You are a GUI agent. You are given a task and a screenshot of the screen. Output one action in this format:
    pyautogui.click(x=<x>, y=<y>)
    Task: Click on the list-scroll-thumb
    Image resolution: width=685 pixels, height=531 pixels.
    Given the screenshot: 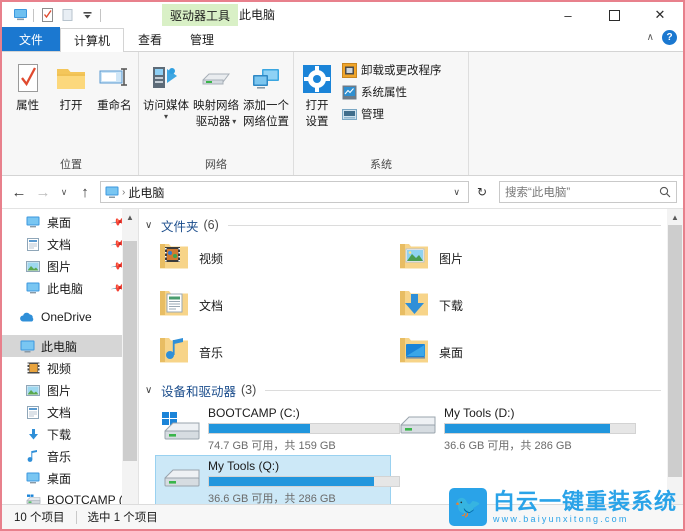 What is the action you would take?
    pyautogui.click(x=675, y=351)
    